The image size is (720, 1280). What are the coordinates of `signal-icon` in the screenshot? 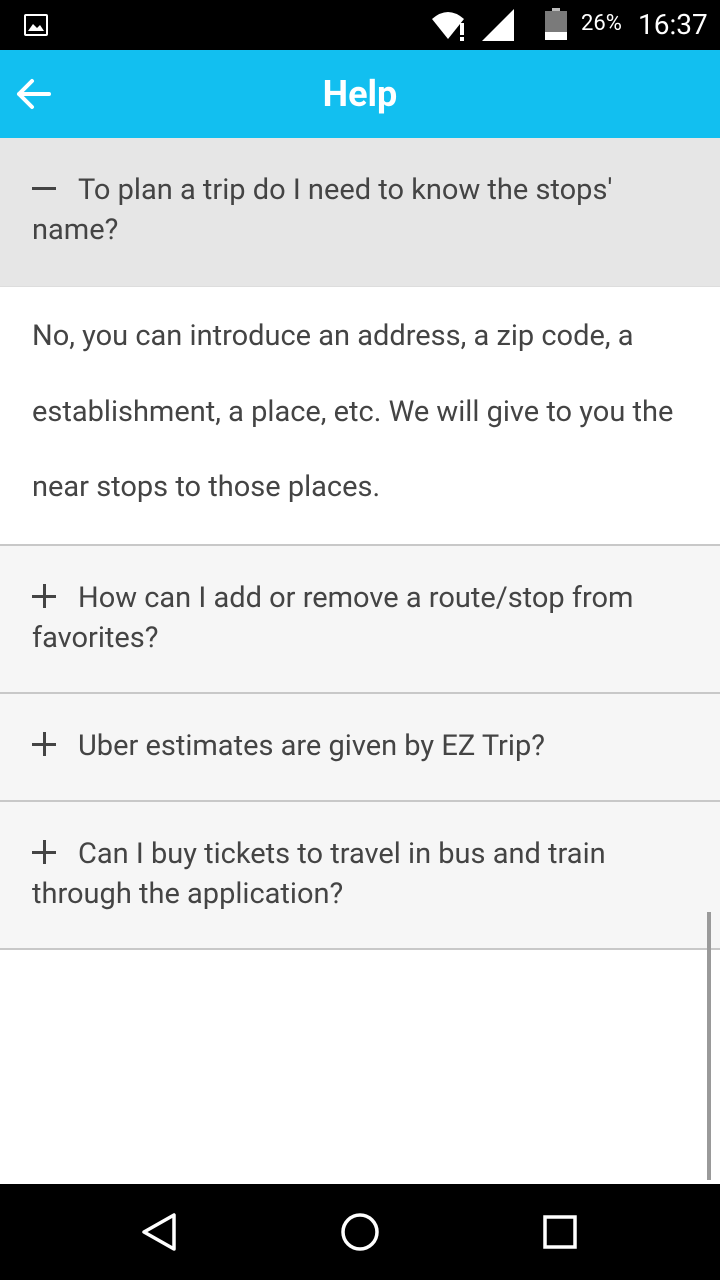 It's located at (498, 25).